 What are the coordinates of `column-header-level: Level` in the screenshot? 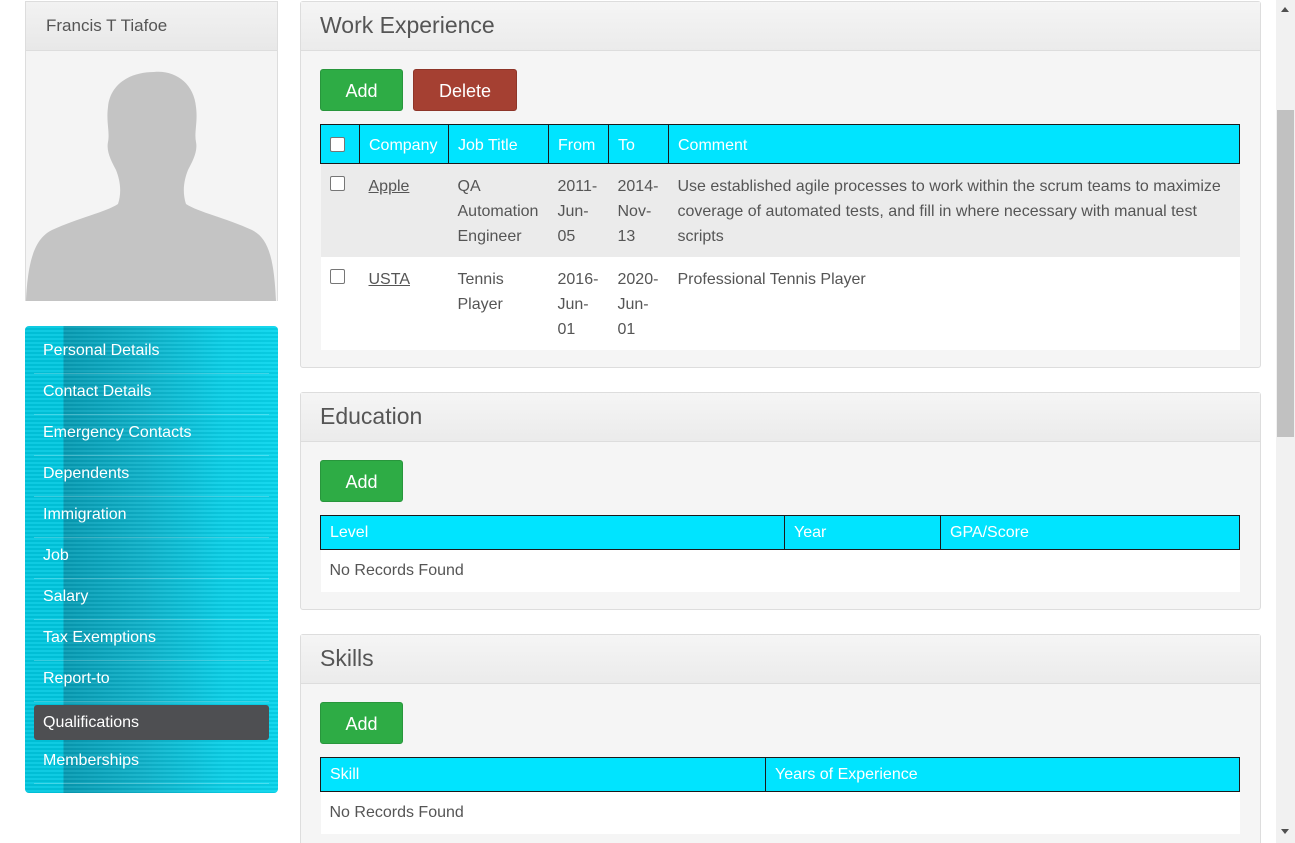 It's located at (552, 532).